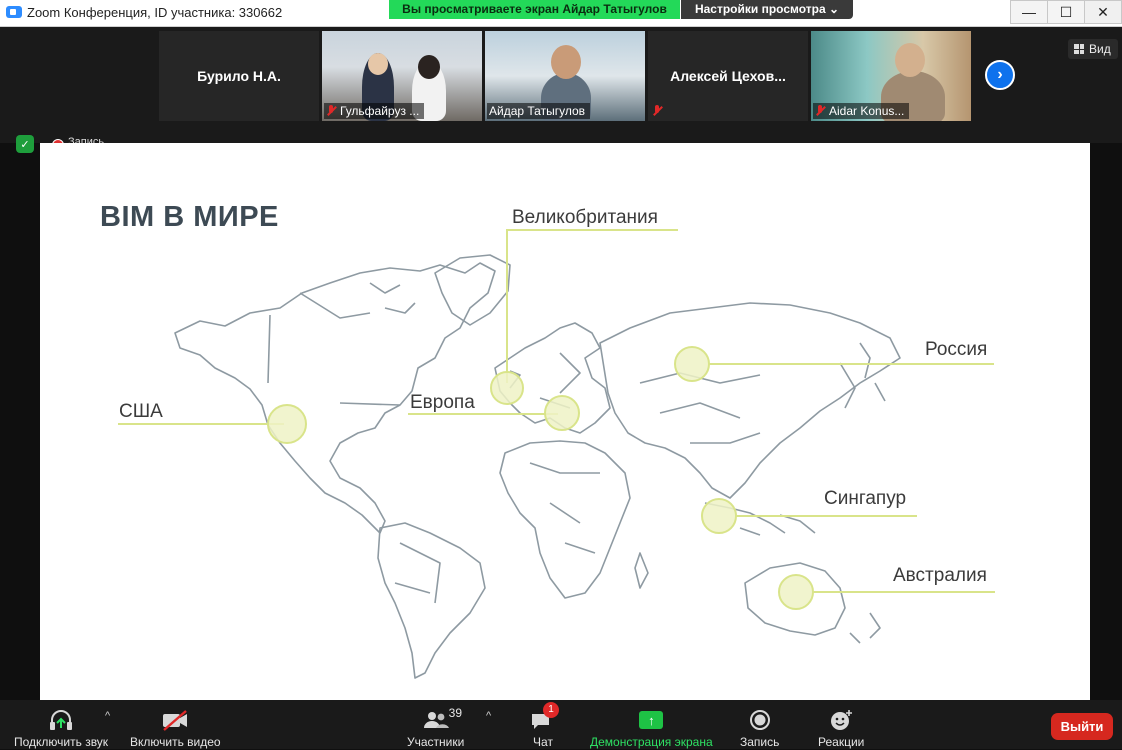  What do you see at coordinates (175, 742) in the screenshot?
I see `start-video-label: Включить видео` at bounding box center [175, 742].